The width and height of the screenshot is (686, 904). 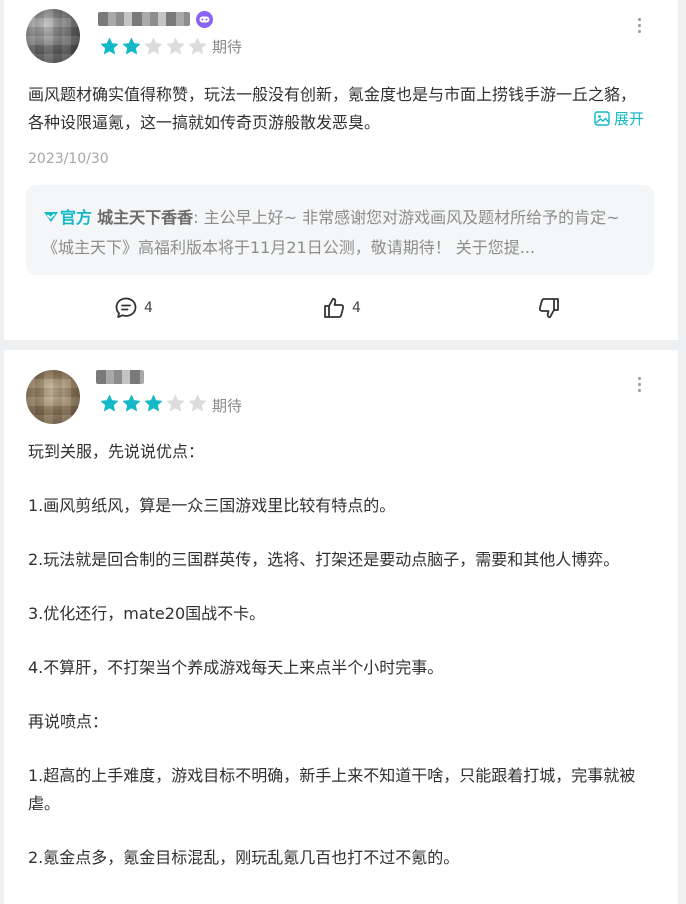 I want to click on review-date: 2023/10/30, so click(x=68, y=159).